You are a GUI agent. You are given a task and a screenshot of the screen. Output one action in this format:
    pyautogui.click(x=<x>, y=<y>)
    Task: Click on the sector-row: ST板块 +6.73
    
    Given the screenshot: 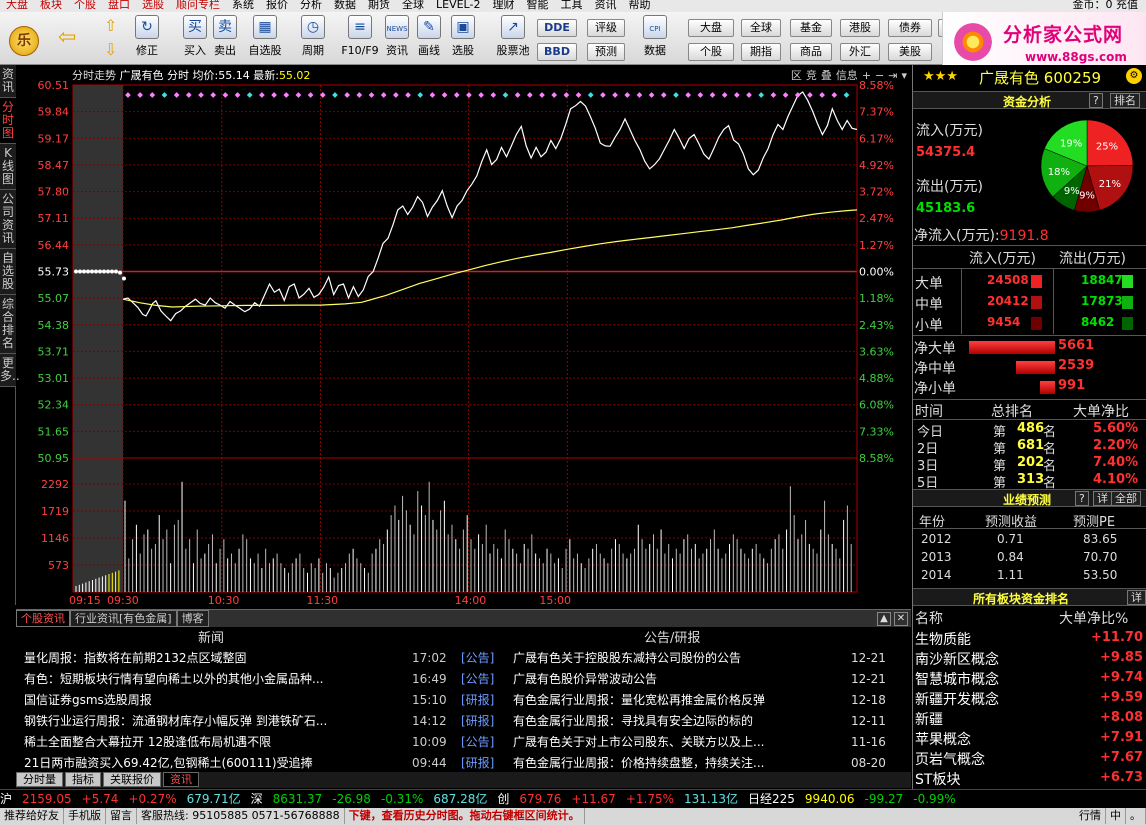 What is the action you would take?
    pyautogui.click(x=1029, y=778)
    